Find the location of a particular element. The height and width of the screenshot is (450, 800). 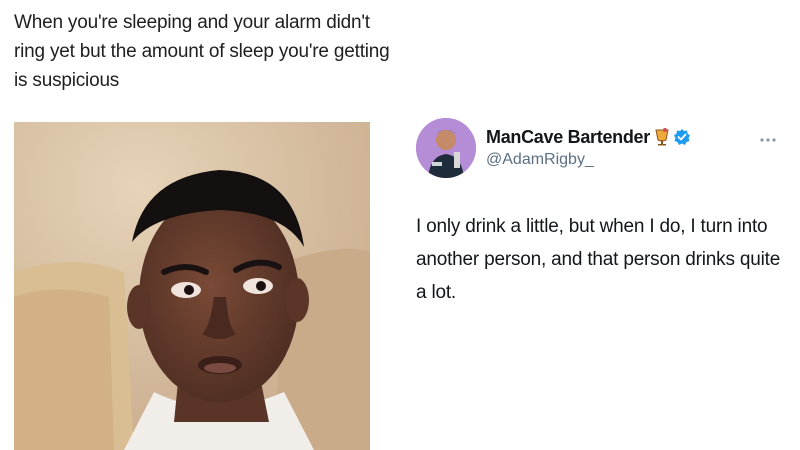

drink-icon is located at coordinates (662, 137).